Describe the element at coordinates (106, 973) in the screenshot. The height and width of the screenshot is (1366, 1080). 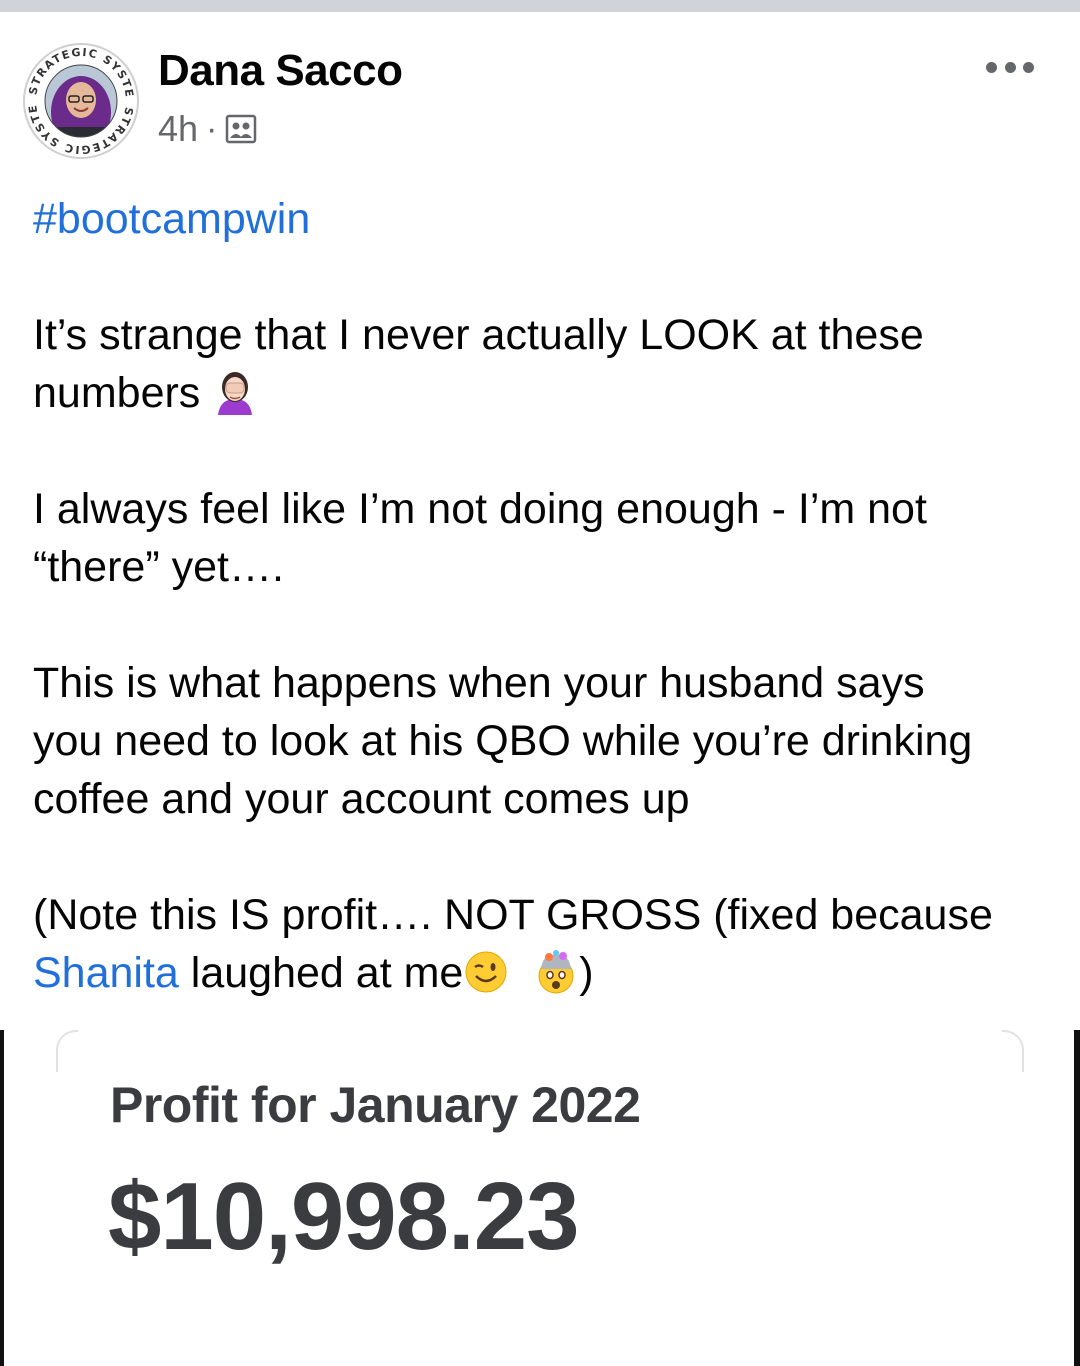
I see `mention-link: Shanita` at that location.